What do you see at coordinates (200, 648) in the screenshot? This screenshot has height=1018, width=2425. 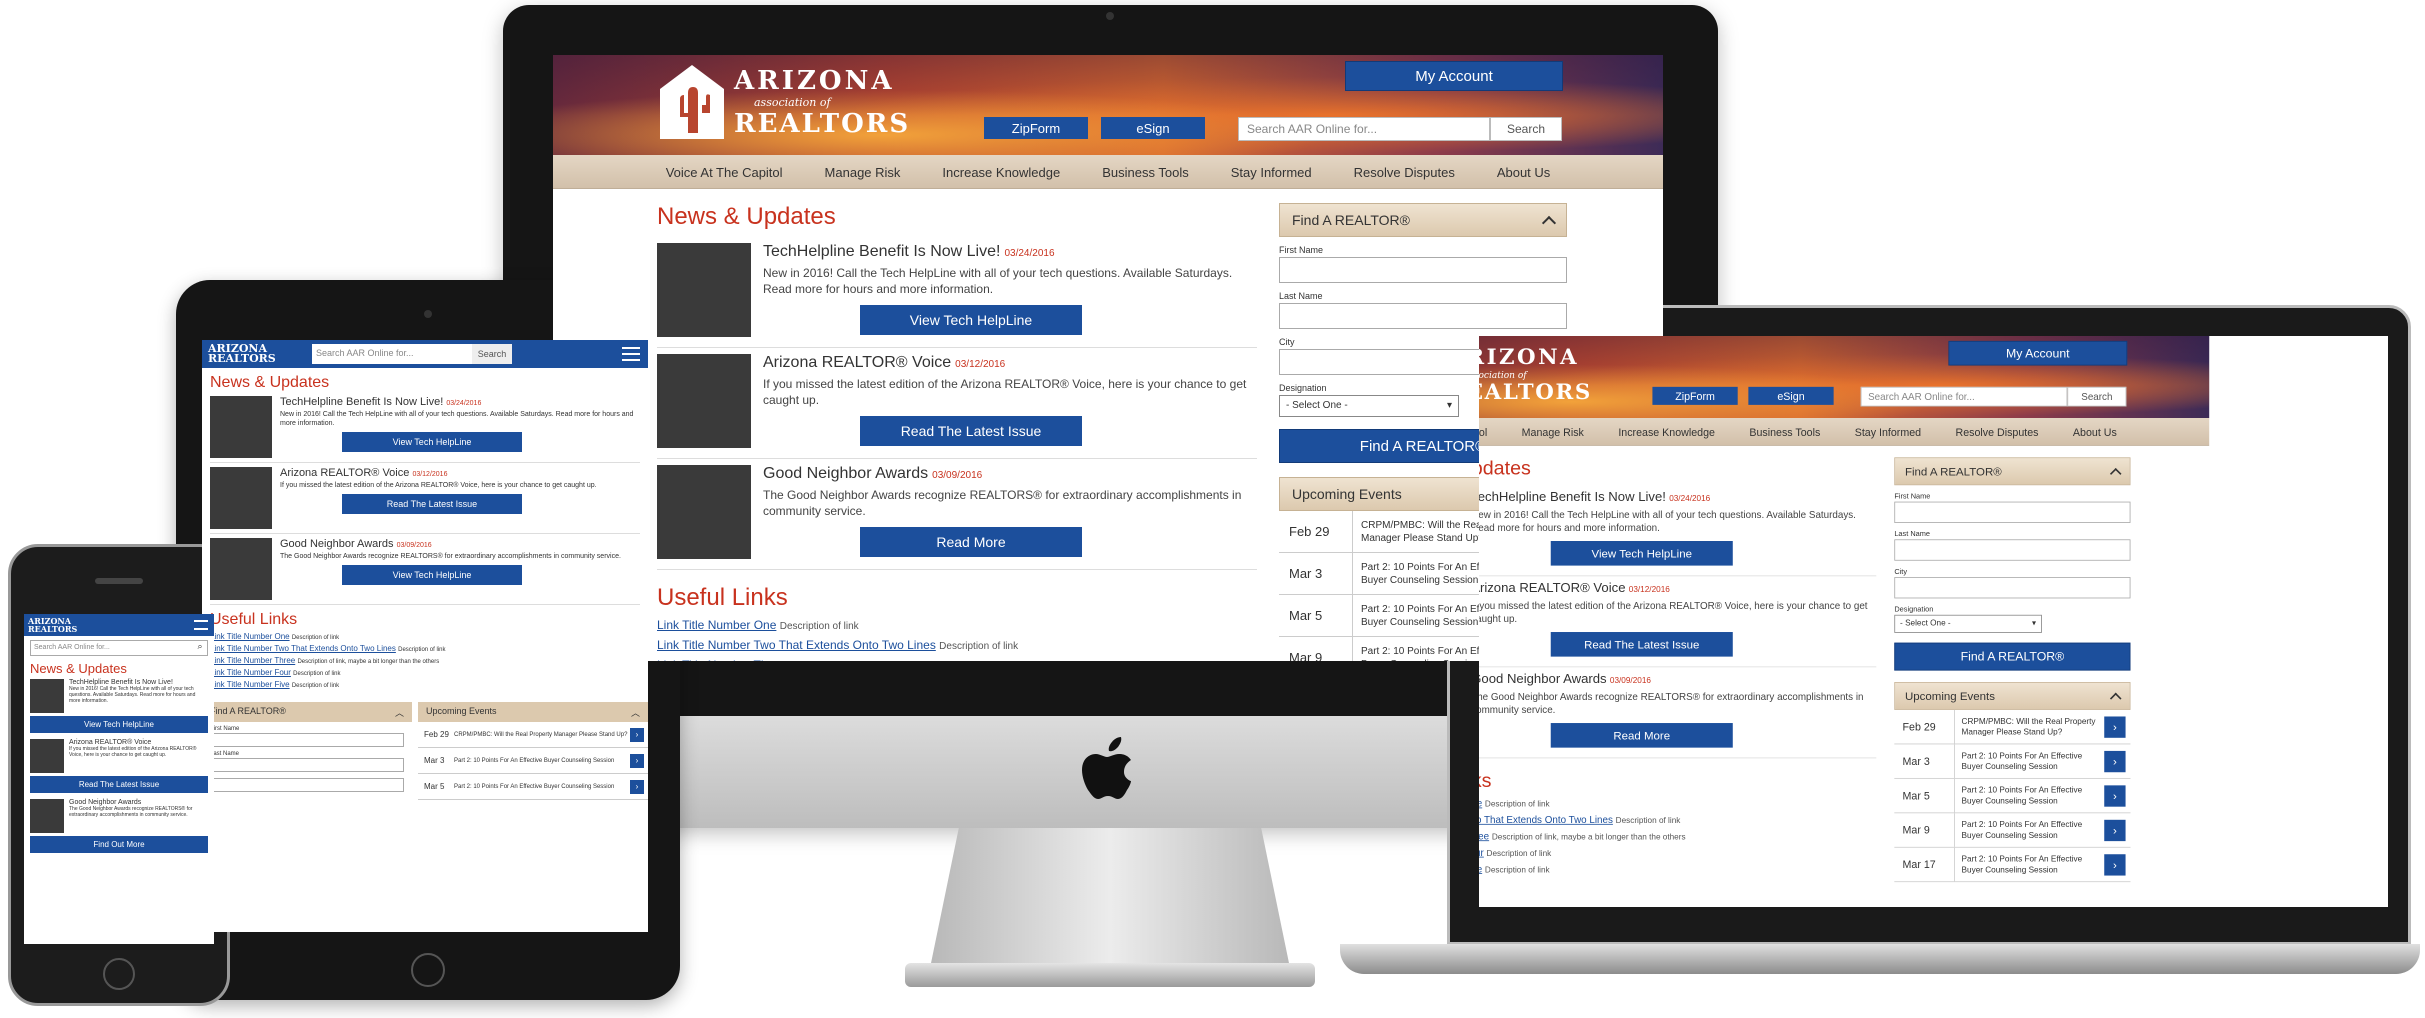 I see `search-icon: ⌕` at bounding box center [200, 648].